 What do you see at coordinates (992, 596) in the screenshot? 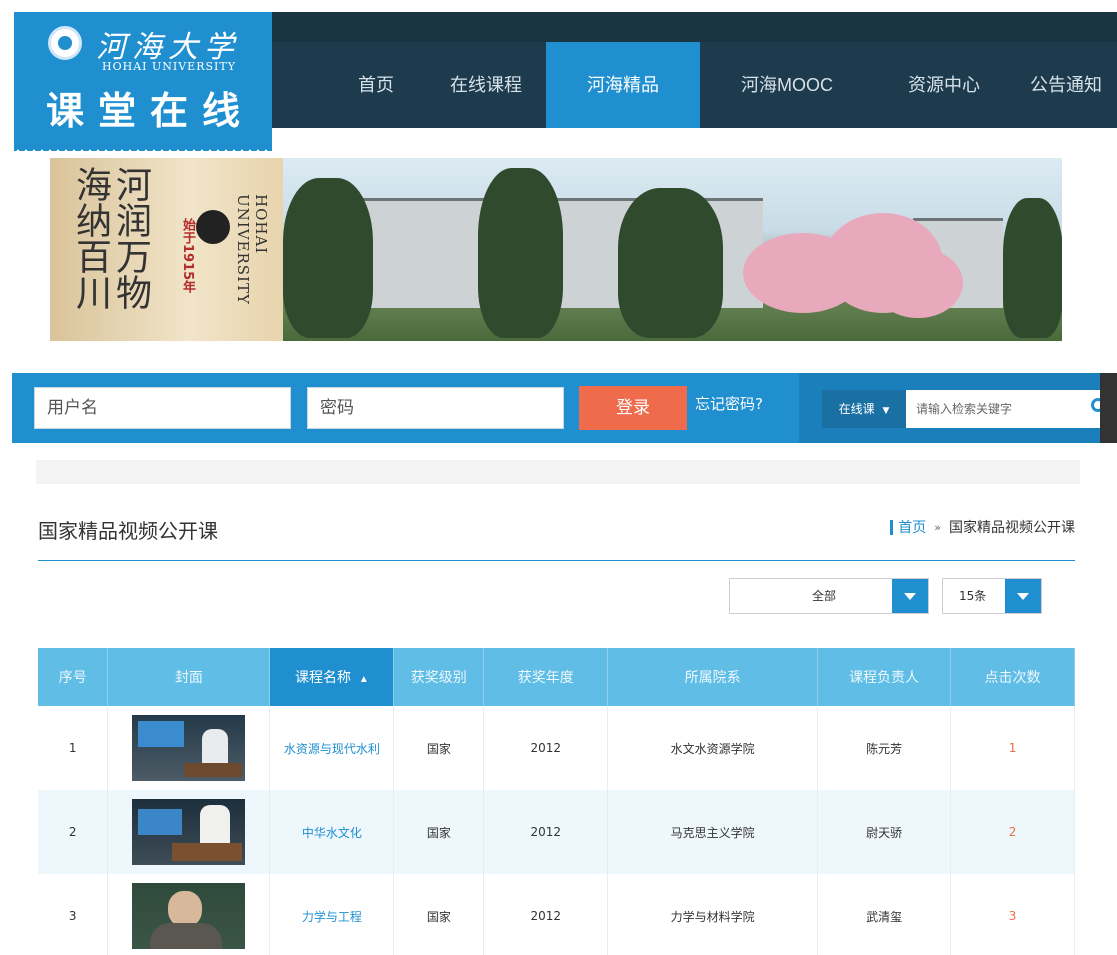
I see `page-size-select: 15条` at bounding box center [992, 596].